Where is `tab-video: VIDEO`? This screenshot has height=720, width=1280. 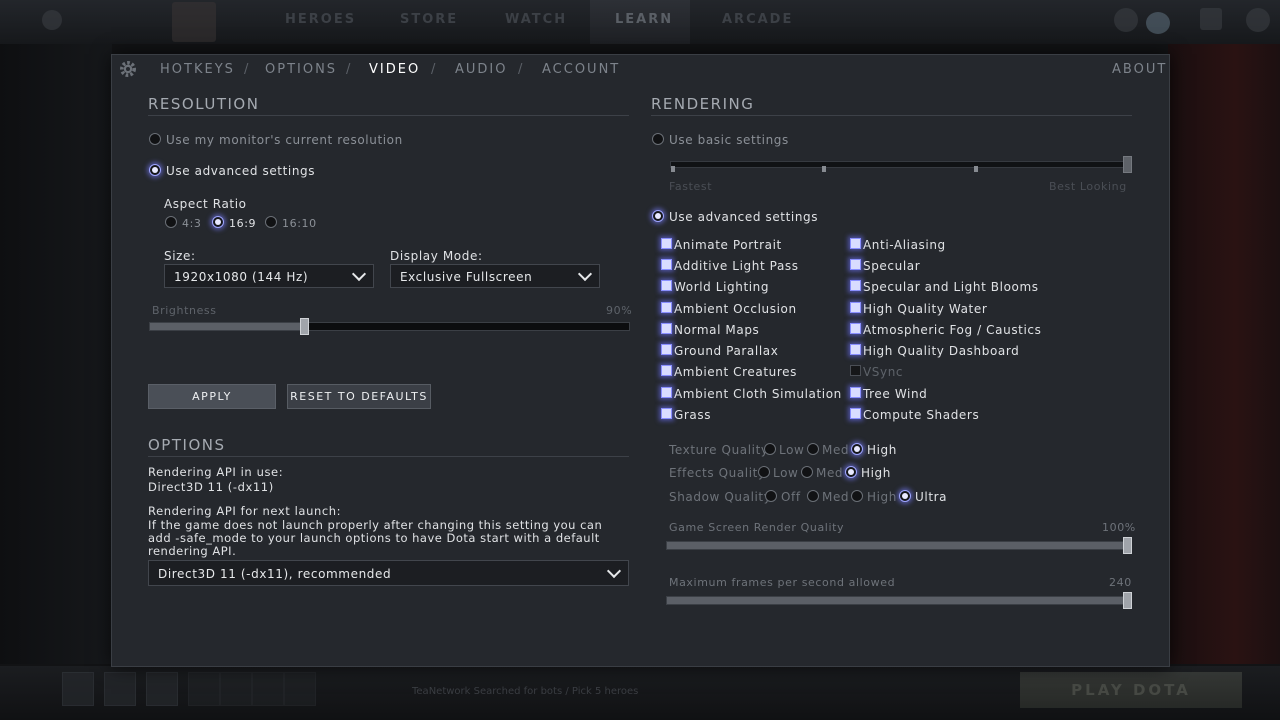 tab-video: VIDEO is located at coordinates (394, 69).